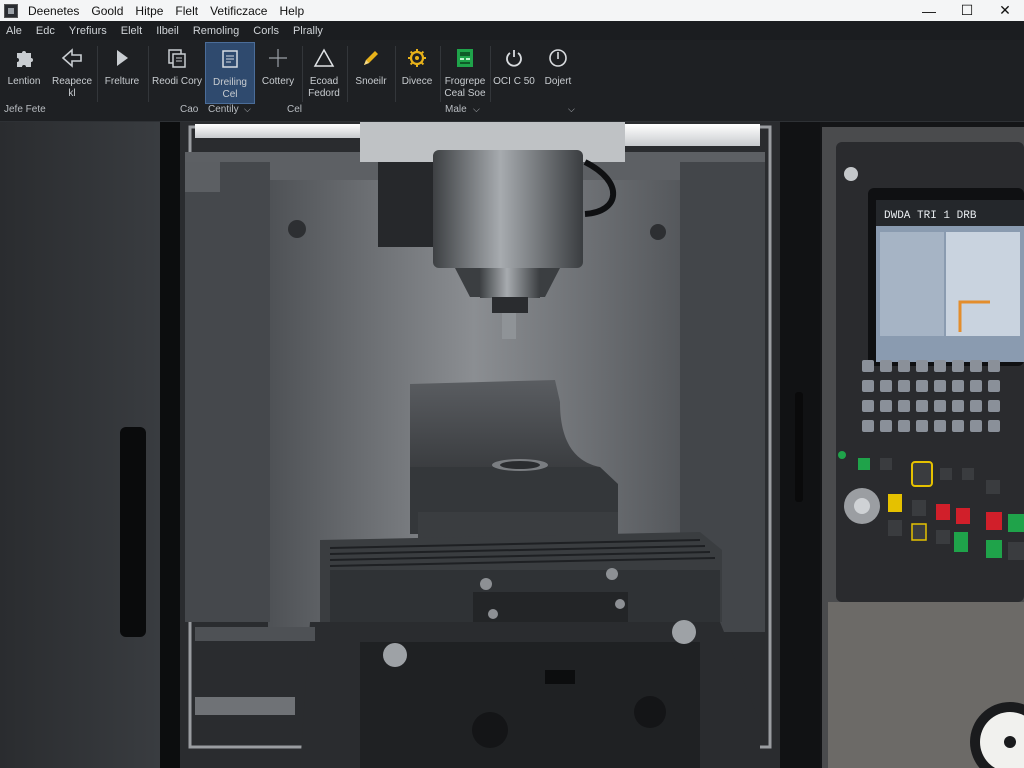  What do you see at coordinates (465, 87) in the screenshot?
I see `ribbon-button-label: Frogrepe Ceal Soe` at bounding box center [465, 87].